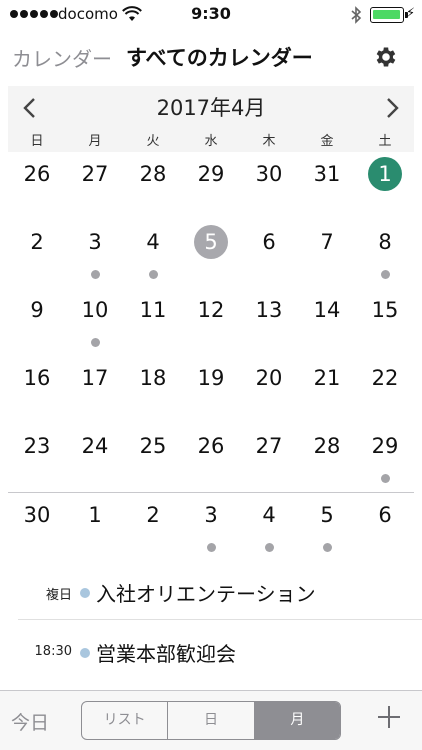 Image resolution: width=422 pixels, height=750 pixels. What do you see at coordinates (153, 141) in the screenshot?
I see `weekday-label: 火` at bounding box center [153, 141].